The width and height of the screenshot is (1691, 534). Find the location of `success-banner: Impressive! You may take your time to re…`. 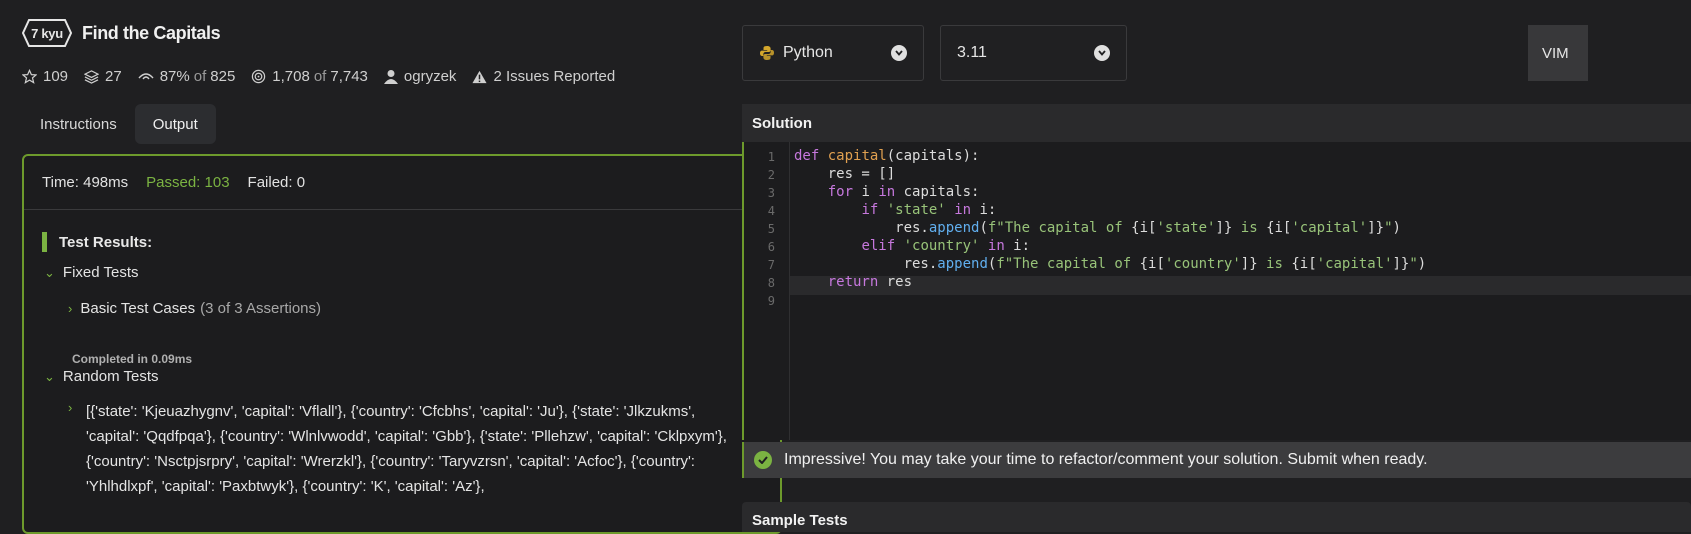

success-banner: Impressive! You may take your time to re… is located at coordinates (1216, 460).